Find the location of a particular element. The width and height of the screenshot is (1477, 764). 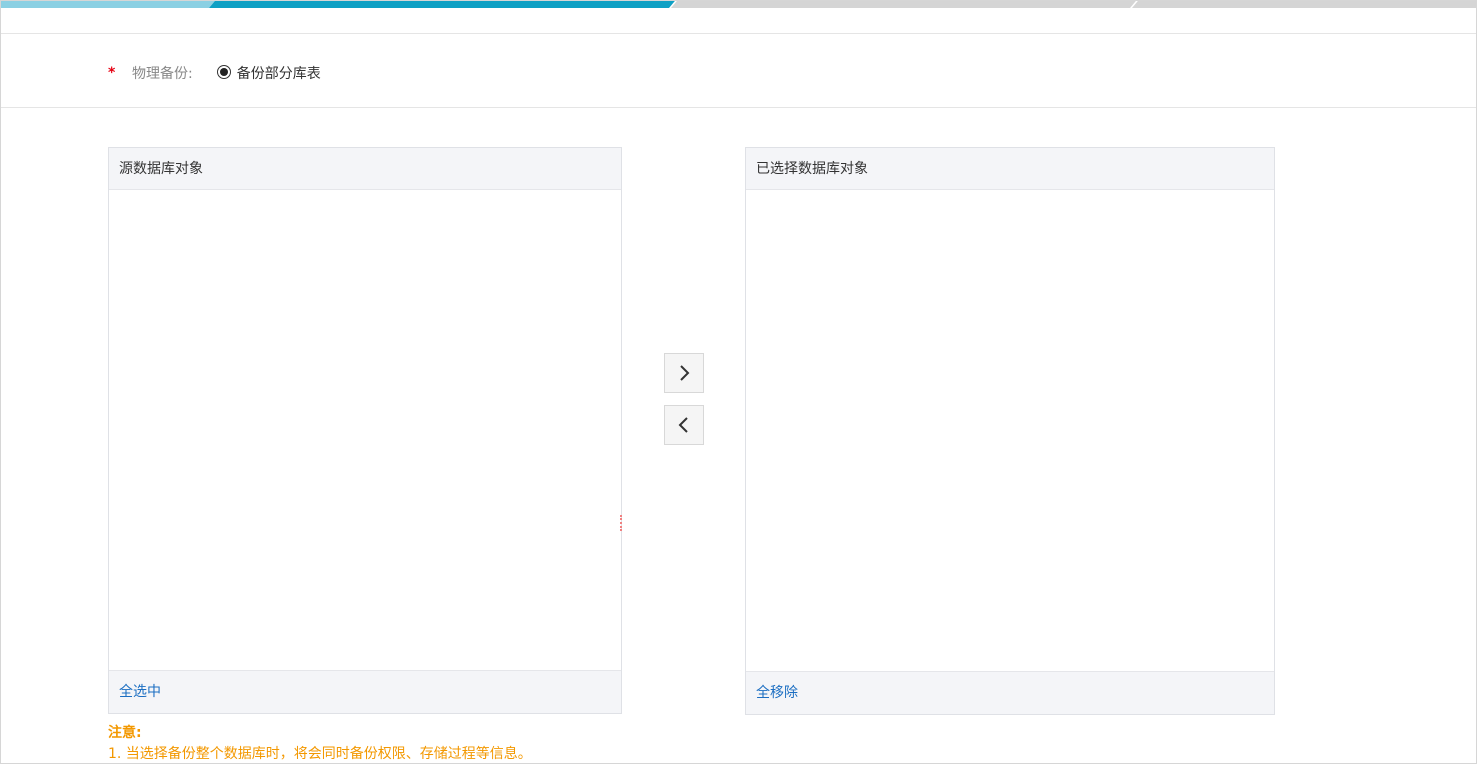

step-progress-bar is located at coordinates (738, 5).